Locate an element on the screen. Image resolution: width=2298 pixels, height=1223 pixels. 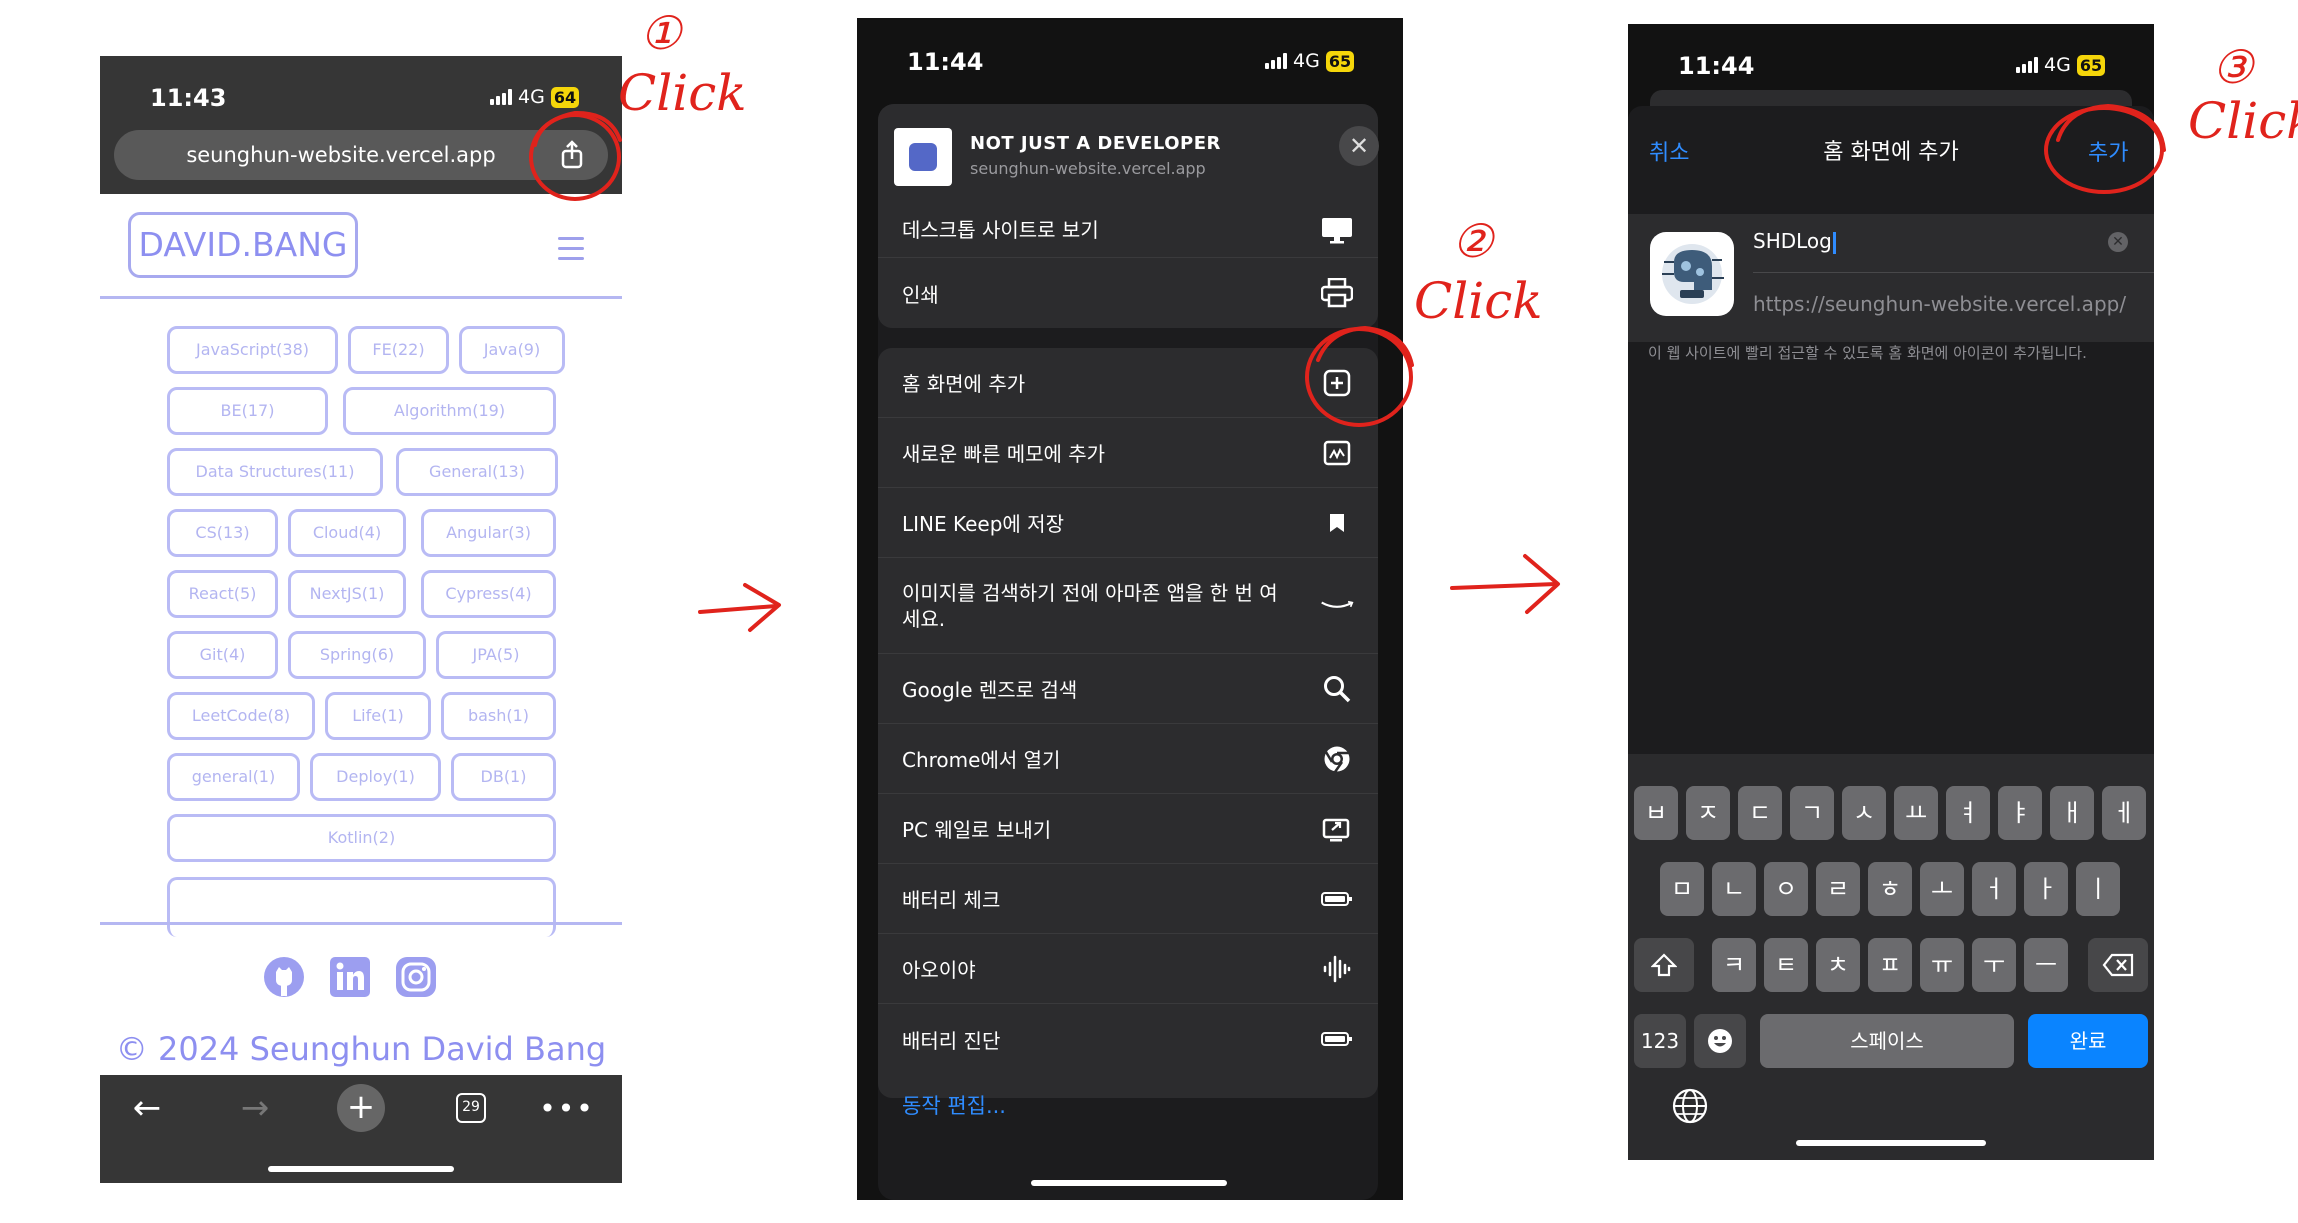
highlight-circle-add is located at coordinates (2104, 150).